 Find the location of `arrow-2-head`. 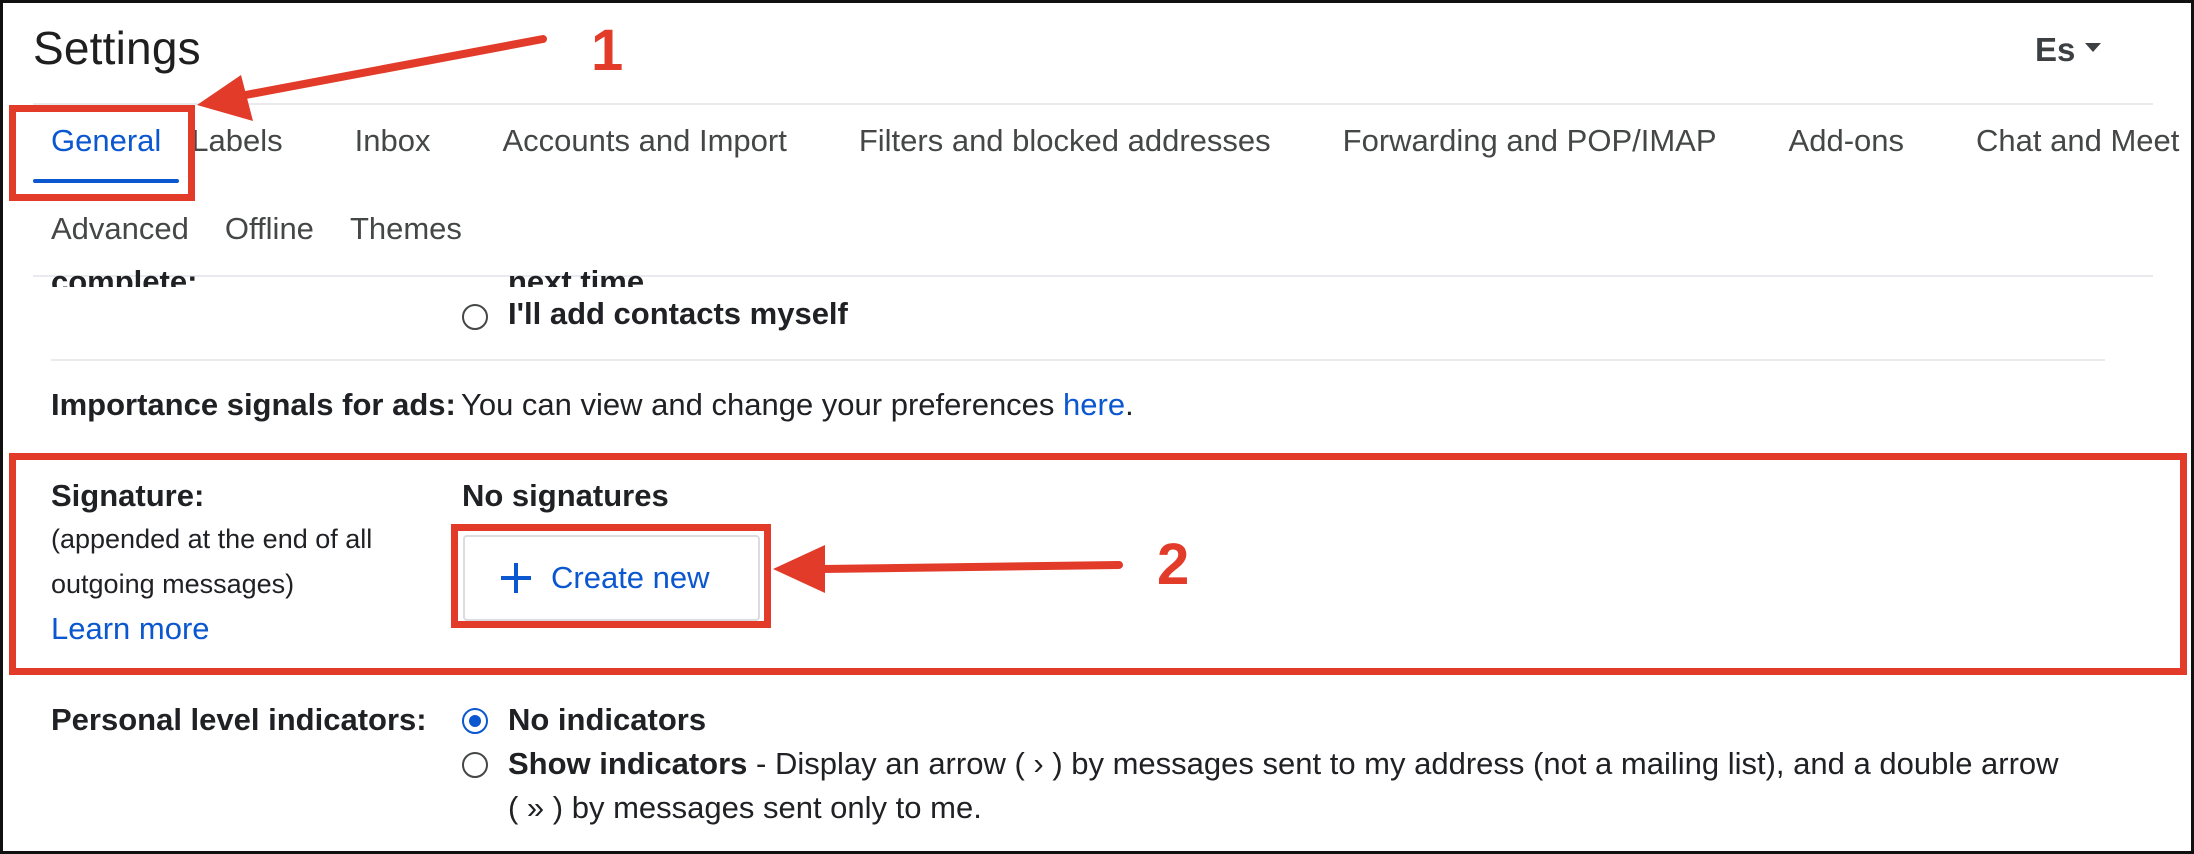

arrow-2-head is located at coordinates (799, 569).